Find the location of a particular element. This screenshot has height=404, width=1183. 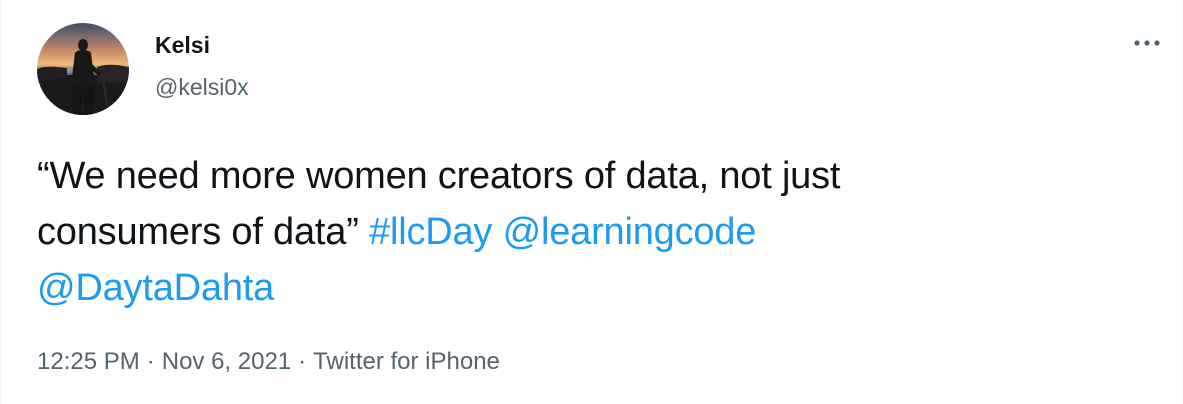

user-handle: @kelsi0x is located at coordinates (202, 87).